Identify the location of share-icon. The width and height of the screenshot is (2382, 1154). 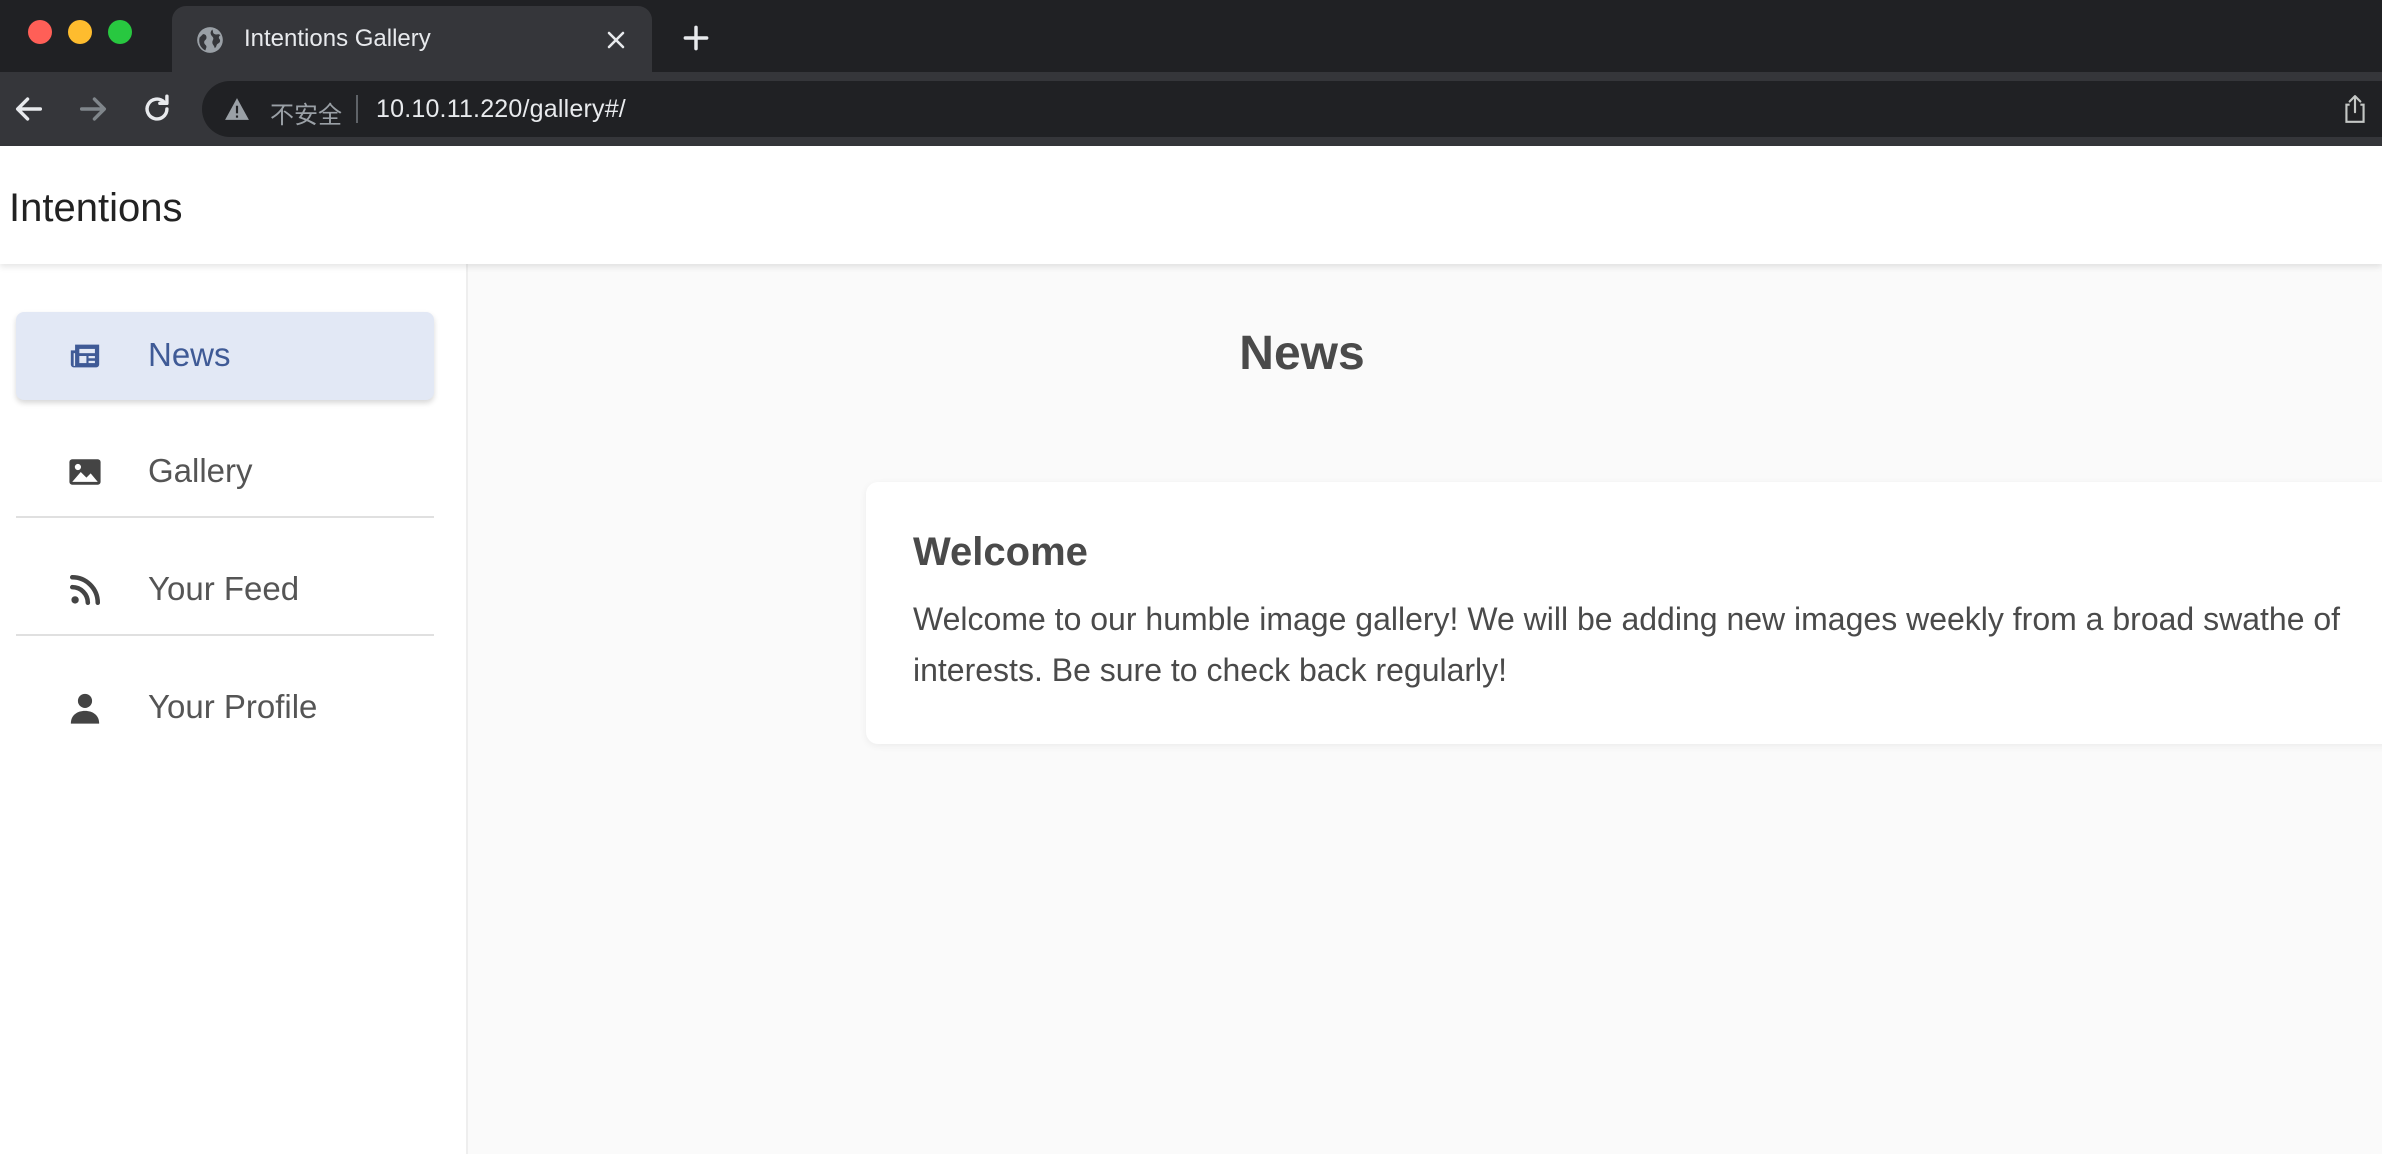
(2355, 109).